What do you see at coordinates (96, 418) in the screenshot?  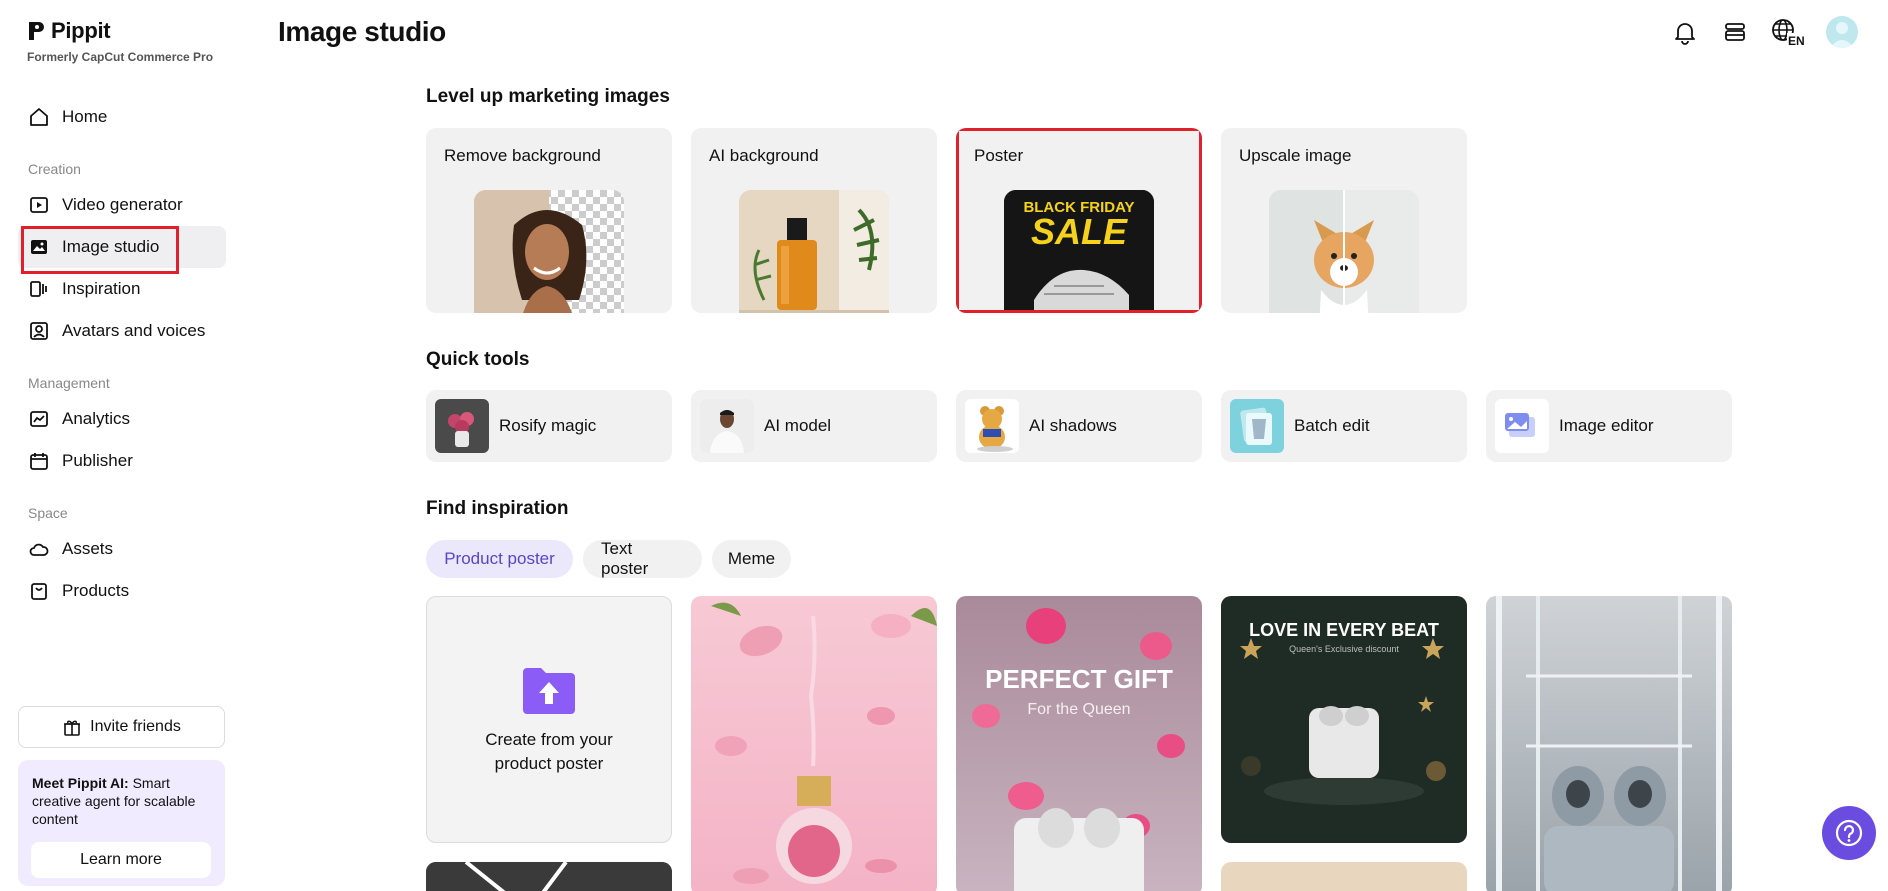 I see `sidebar-item-label: Analytics` at bounding box center [96, 418].